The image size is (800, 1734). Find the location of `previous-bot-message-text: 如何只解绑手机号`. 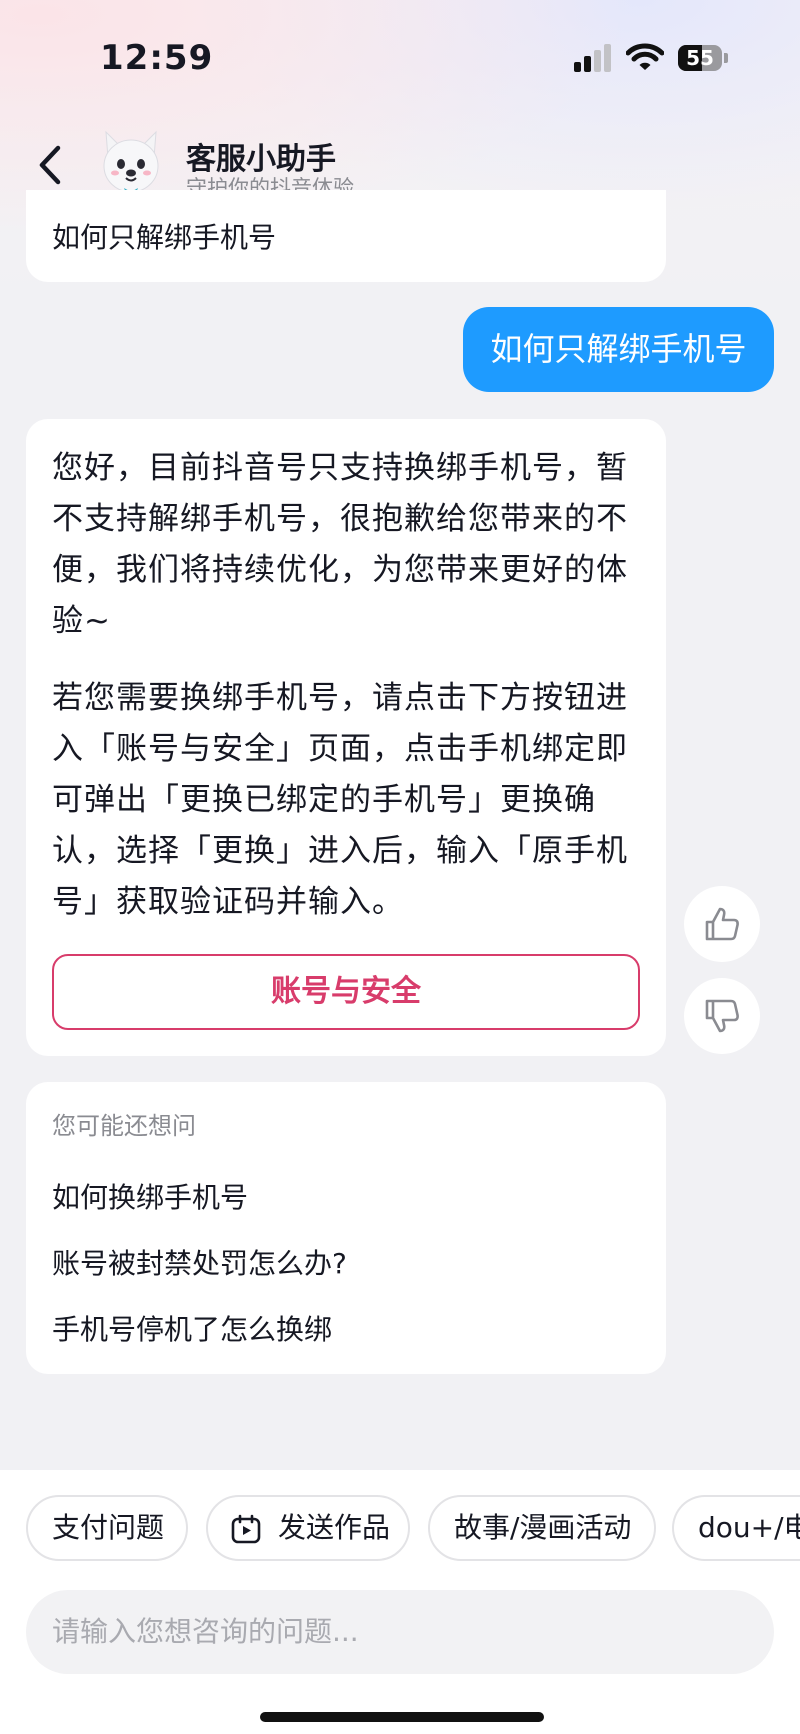

previous-bot-message-text: 如何只解绑手机号 is located at coordinates (164, 237).